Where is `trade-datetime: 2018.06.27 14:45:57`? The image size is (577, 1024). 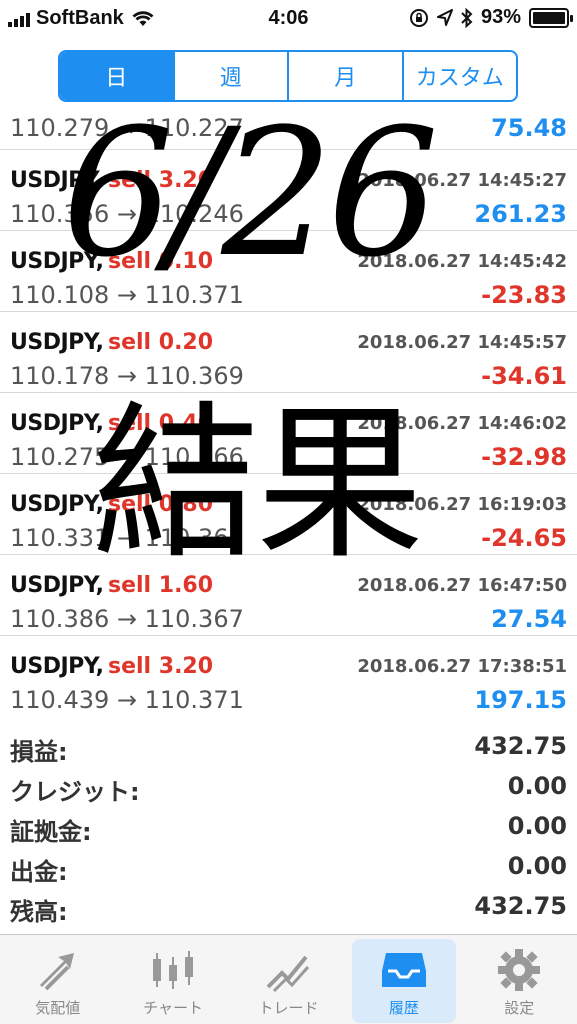
trade-datetime: 2018.06.27 14:45:57 is located at coordinates (462, 342).